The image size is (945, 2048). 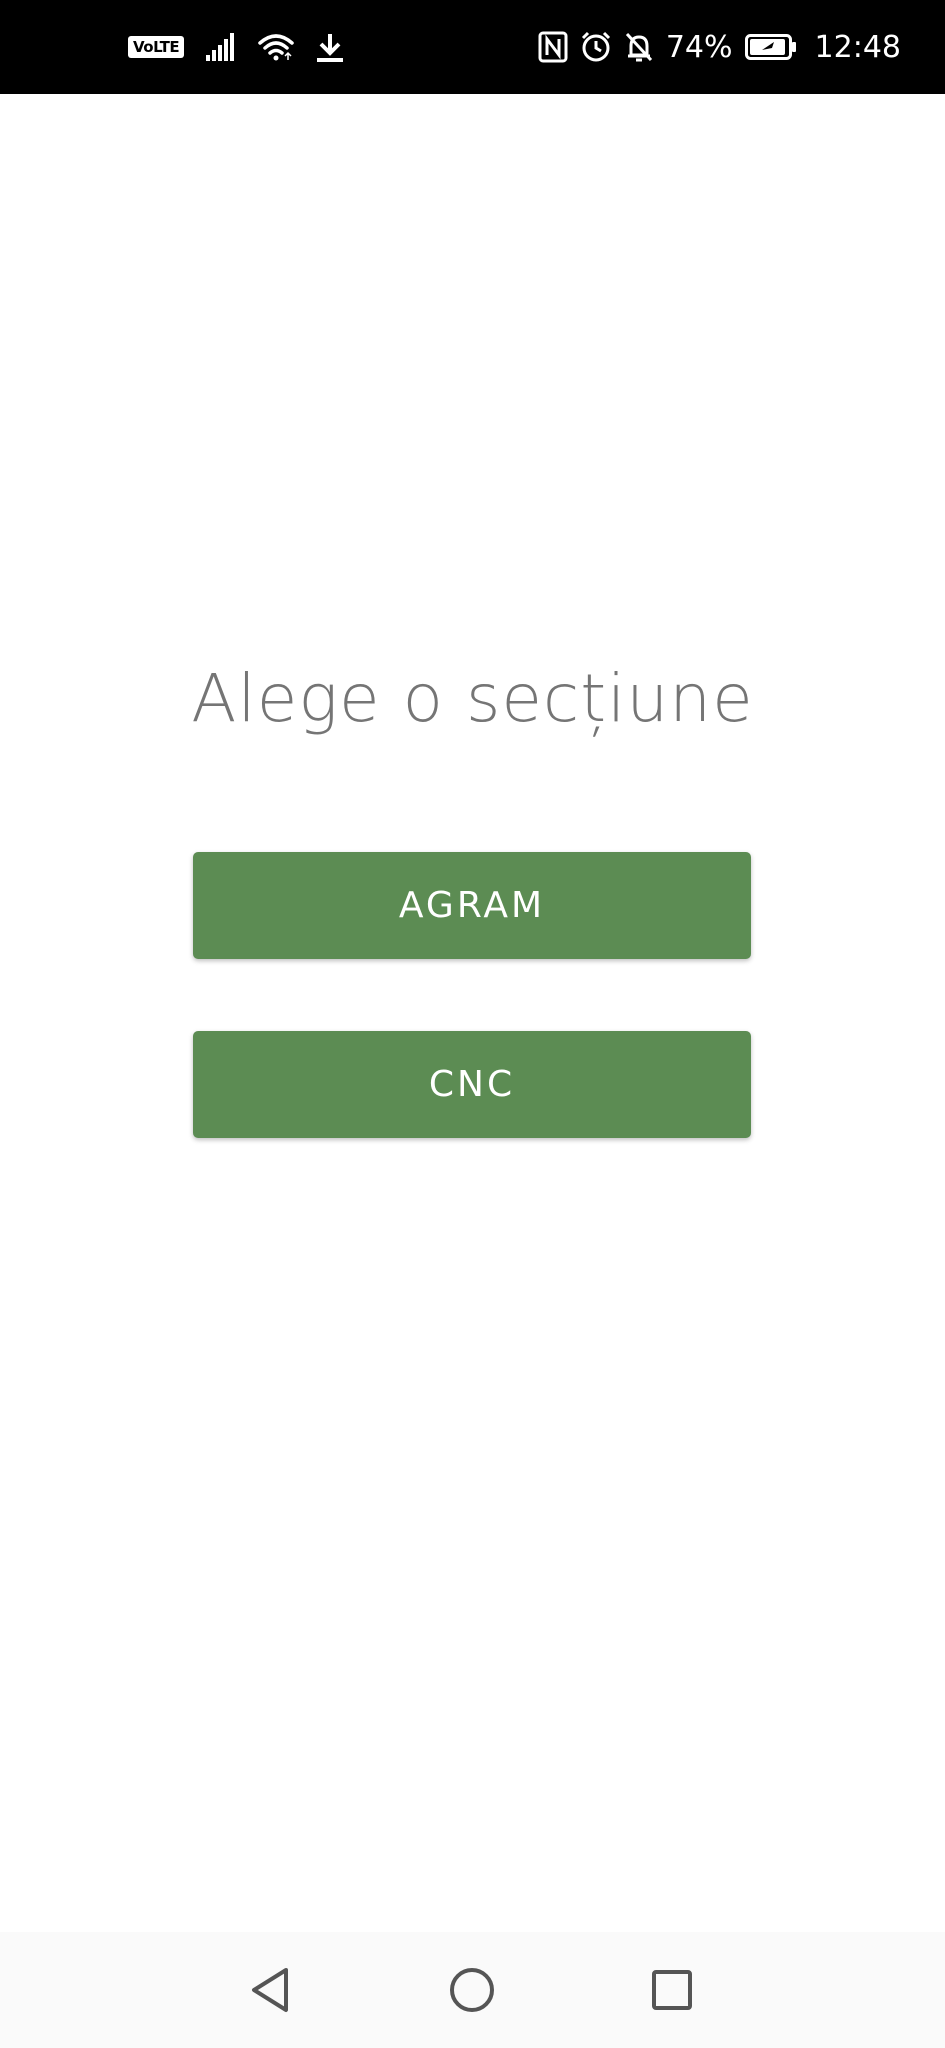 I want to click on page-title: Alege o secțiune, so click(x=472, y=698).